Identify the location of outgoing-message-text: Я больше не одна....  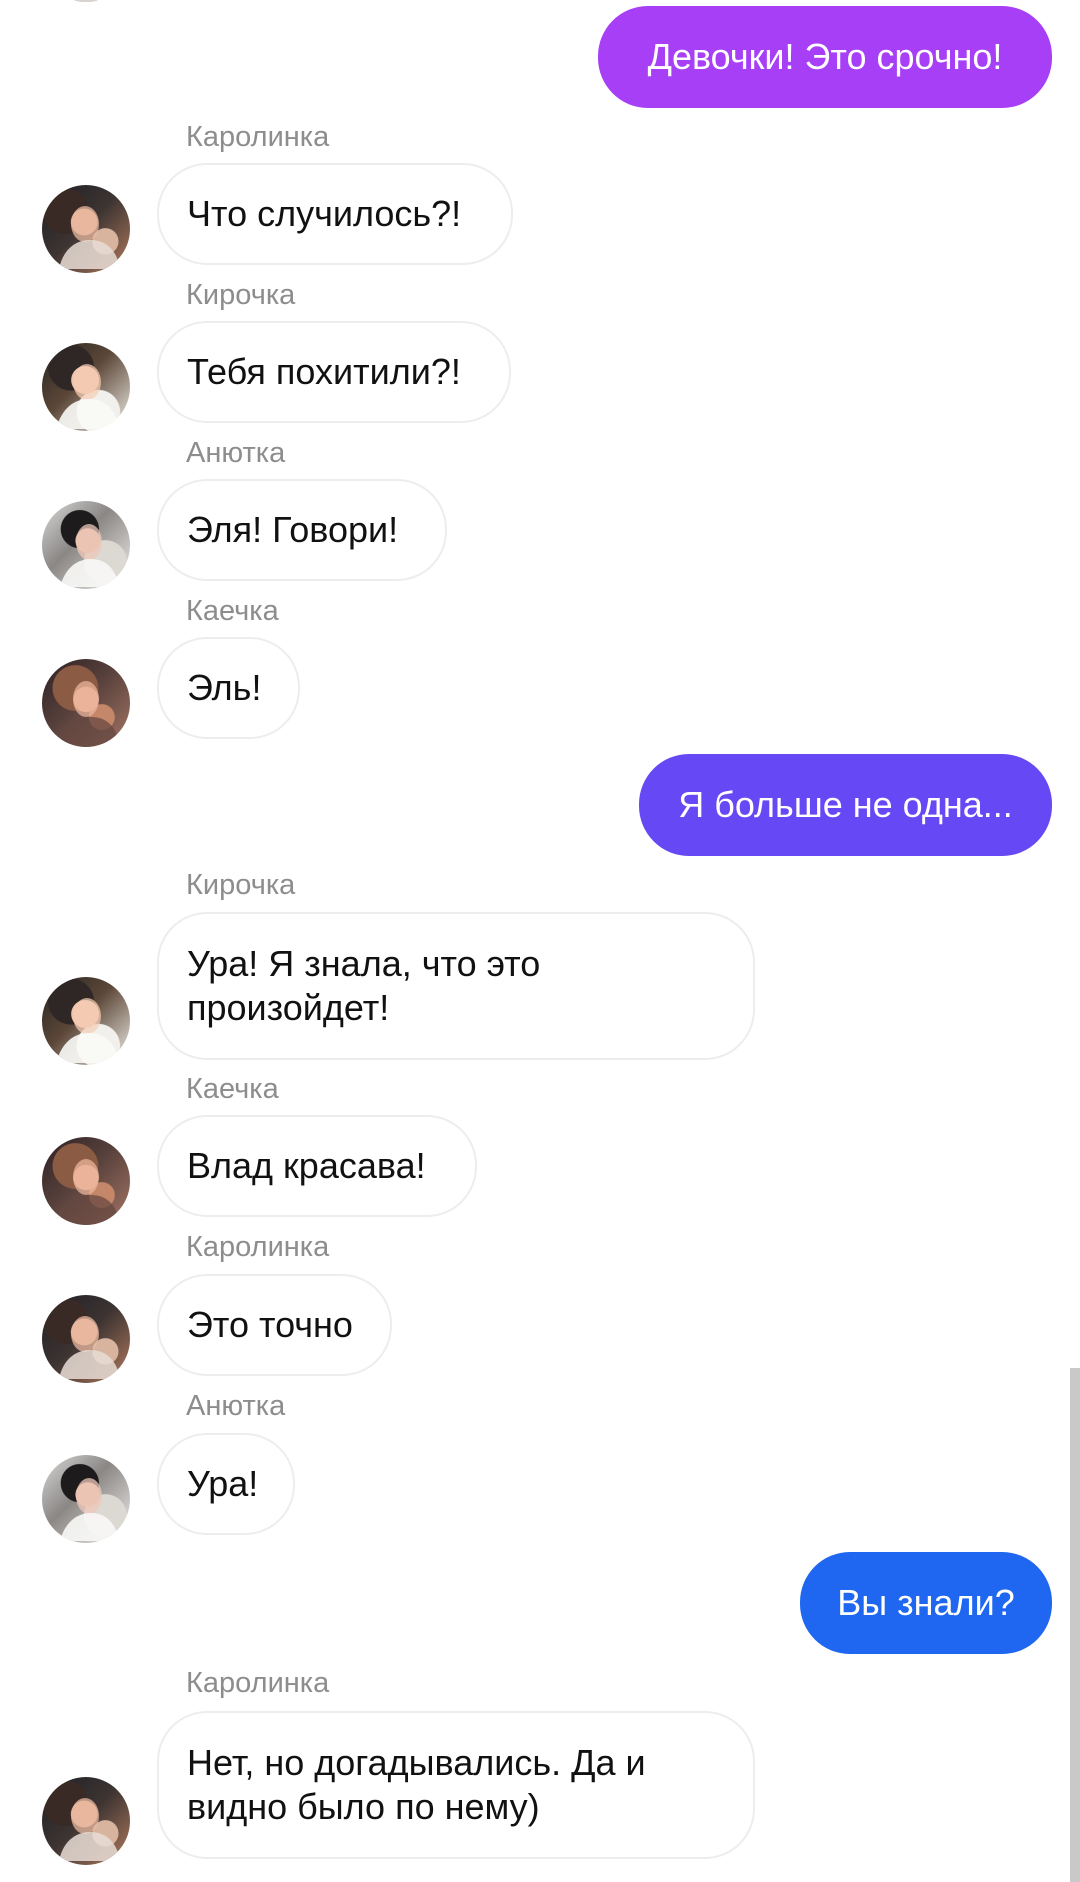
(845, 804).